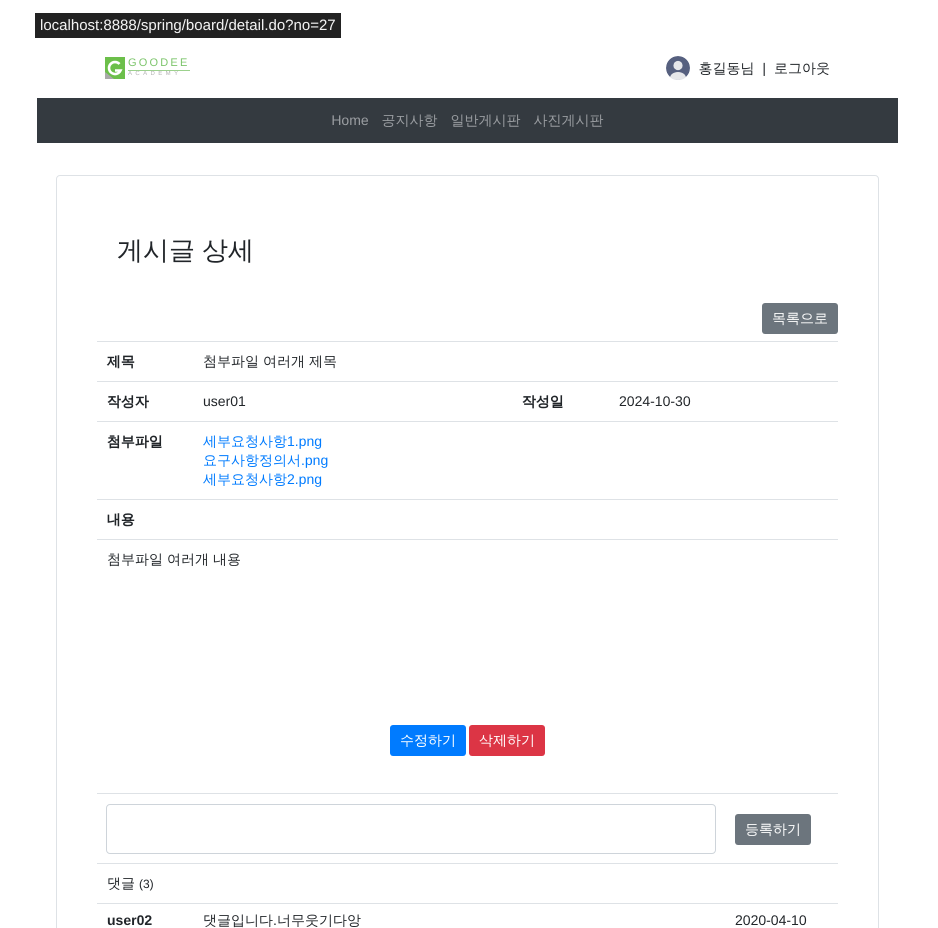  I want to click on post-date: 2024-10-30, so click(655, 401).